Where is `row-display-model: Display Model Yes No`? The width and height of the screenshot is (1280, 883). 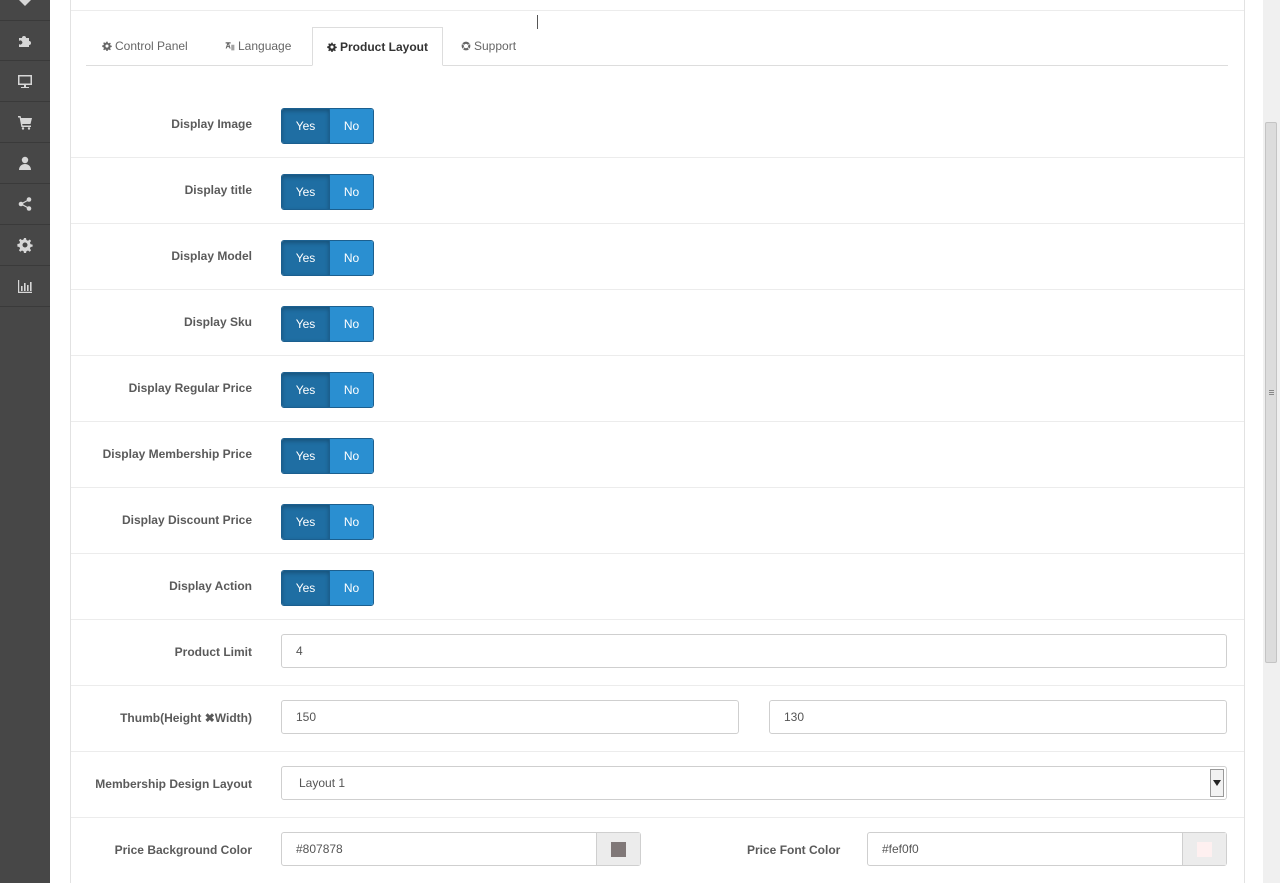 row-display-model: Display Model Yes No is located at coordinates (657, 256).